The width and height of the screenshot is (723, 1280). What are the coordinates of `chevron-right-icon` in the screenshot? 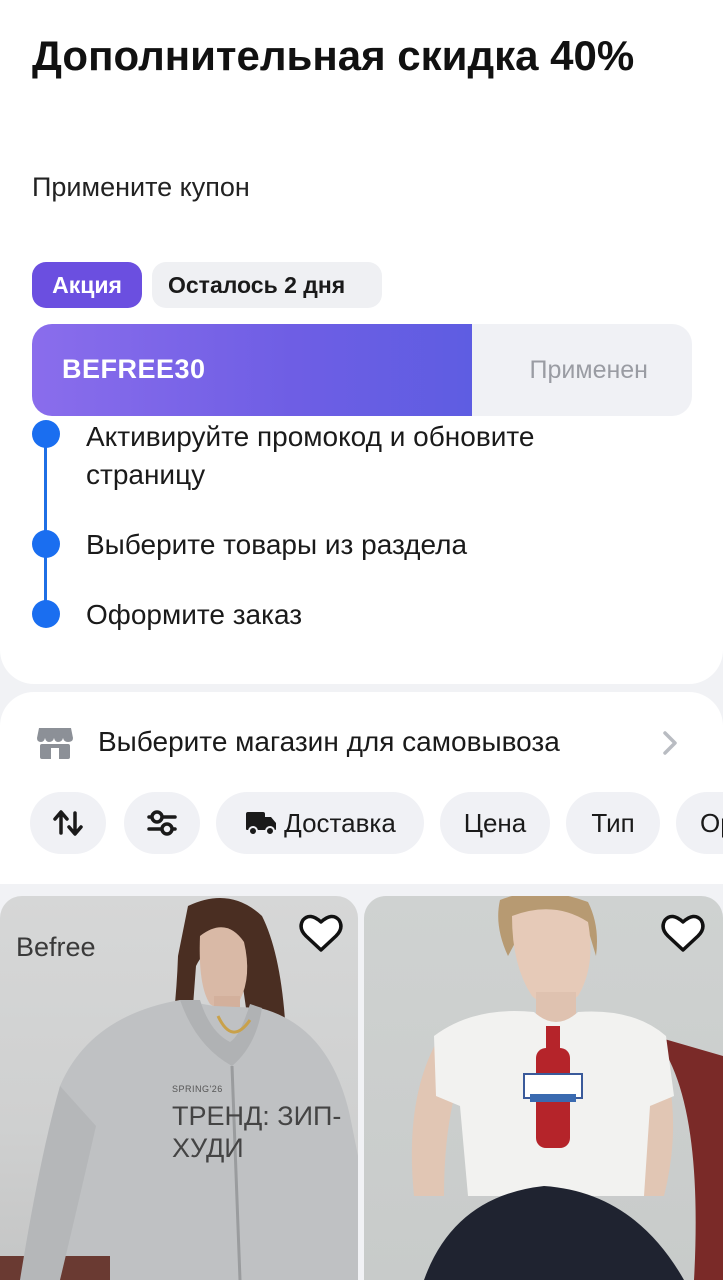 It's located at (670, 743).